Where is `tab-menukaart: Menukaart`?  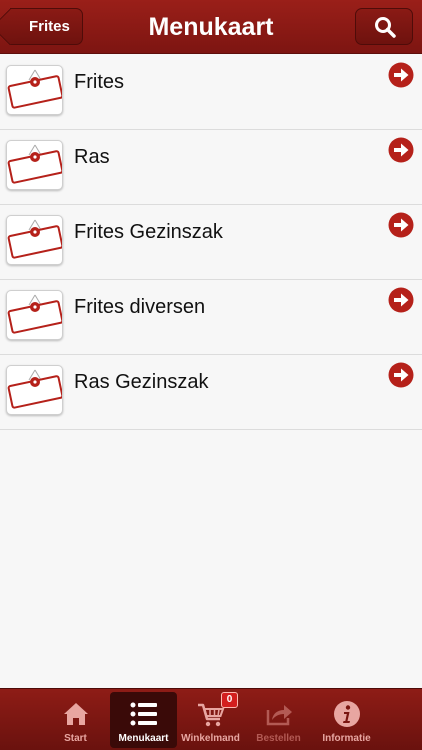
tab-menukaart: Menukaart is located at coordinates (143, 720).